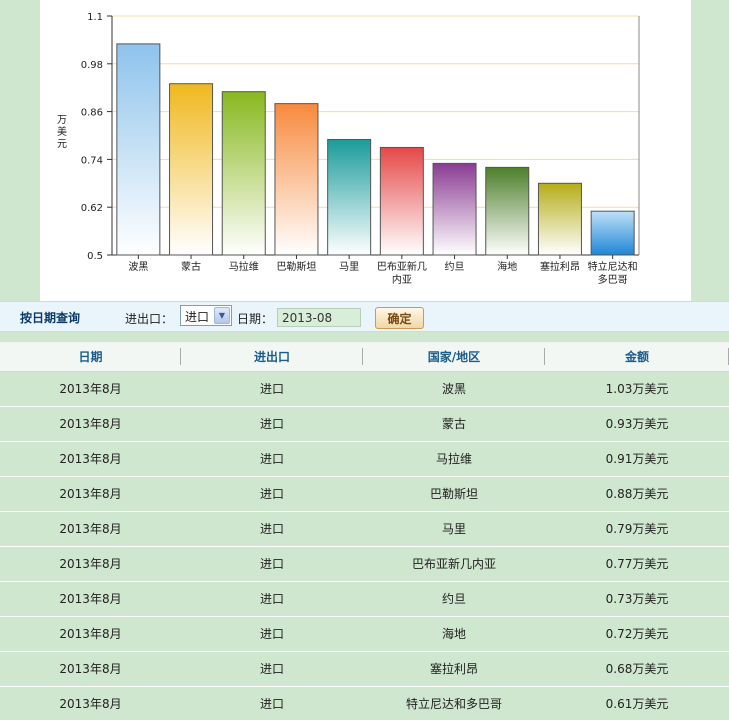 The height and width of the screenshot is (720, 729). What do you see at coordinates (92, 208) in the screenshot?
I see `y-tick-label: 0.62` at bounding box center [92, 208].